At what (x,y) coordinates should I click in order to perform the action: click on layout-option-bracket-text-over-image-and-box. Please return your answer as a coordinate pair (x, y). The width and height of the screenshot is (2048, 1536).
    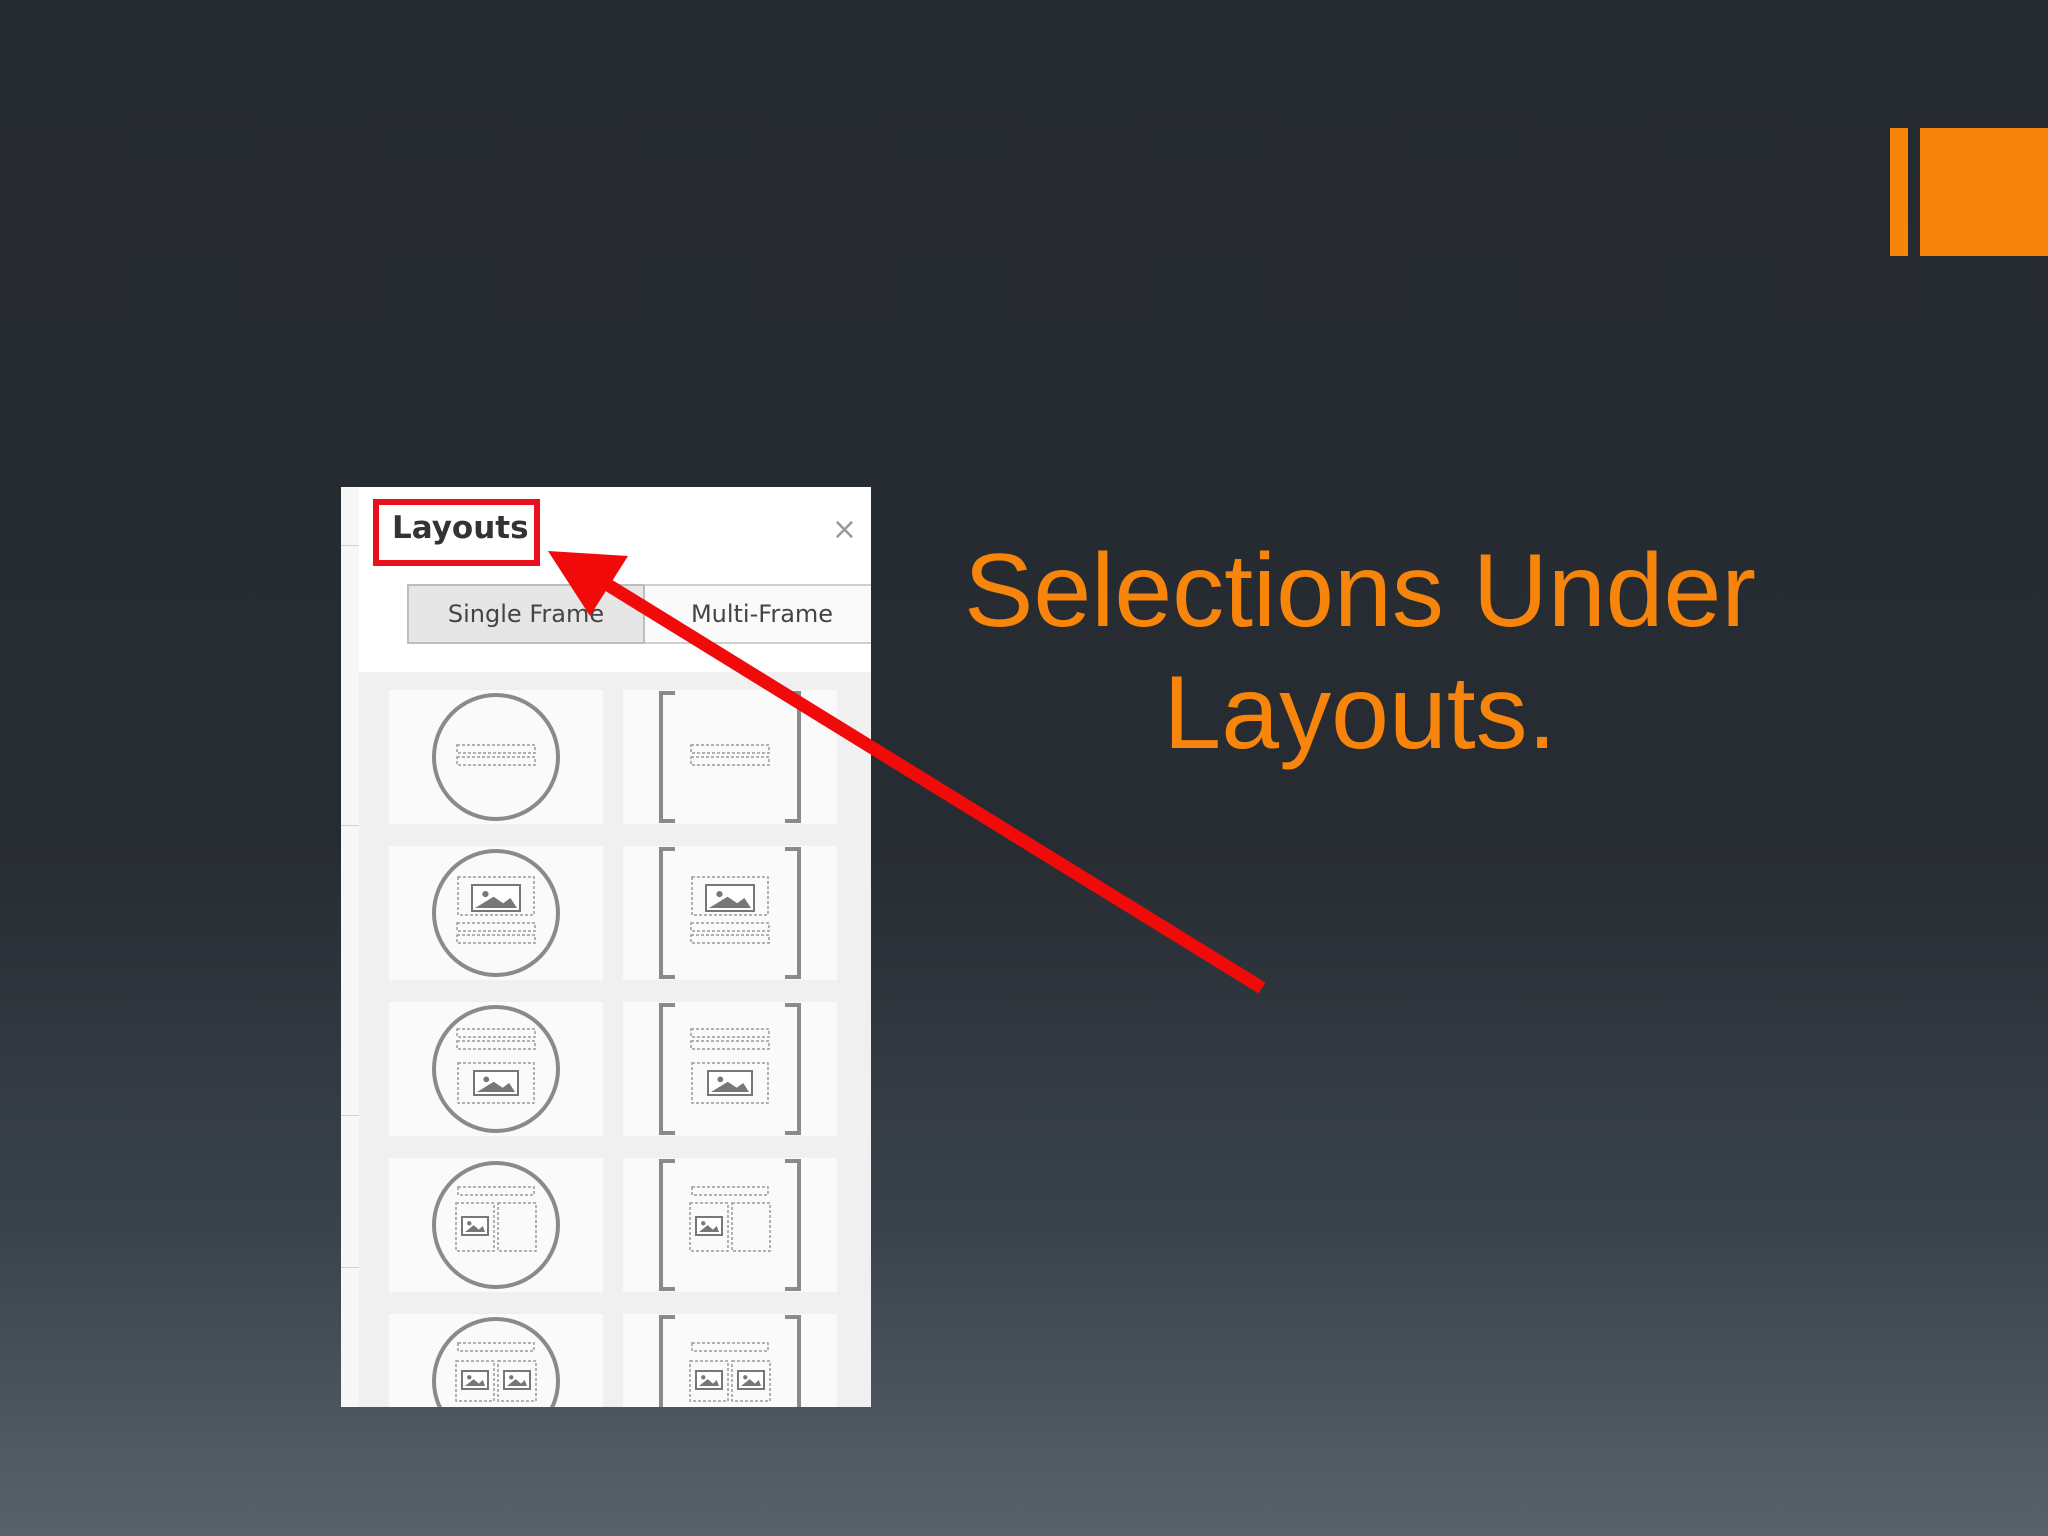
    Looking at the image, I should click on (730, 1225).